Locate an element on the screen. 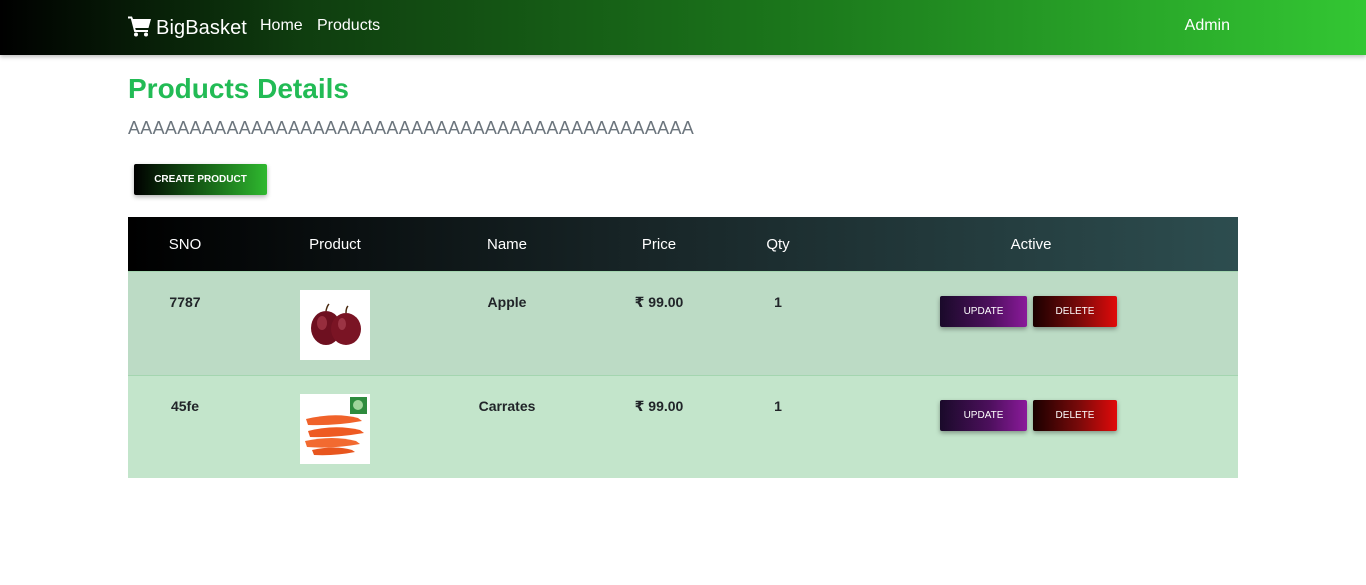 This screenshot has height=585, width=1366. header-qty: Qty is located at coordinates (778, 244).